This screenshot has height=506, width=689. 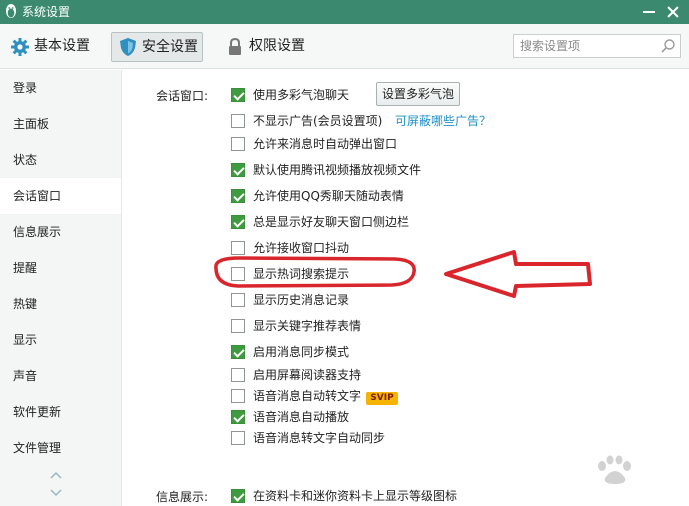 I want to click on sidebar-item-info-display: 信息展示, so click(x=60, y=232).